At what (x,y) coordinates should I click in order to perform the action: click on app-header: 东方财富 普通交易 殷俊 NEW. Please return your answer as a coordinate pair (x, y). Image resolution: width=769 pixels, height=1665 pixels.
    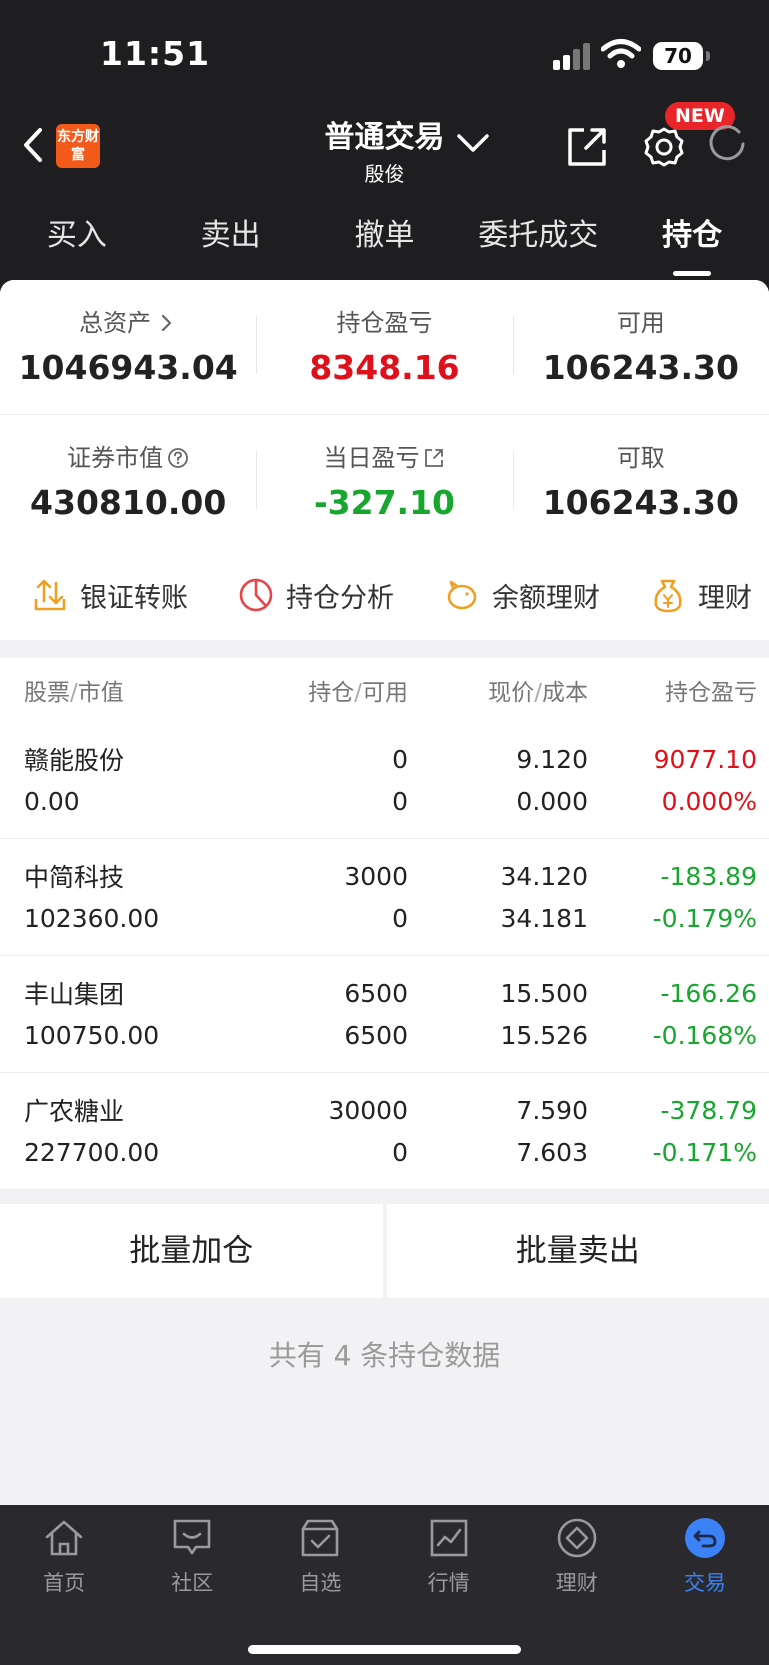
    Looking at the image, I should click on (384, 150).